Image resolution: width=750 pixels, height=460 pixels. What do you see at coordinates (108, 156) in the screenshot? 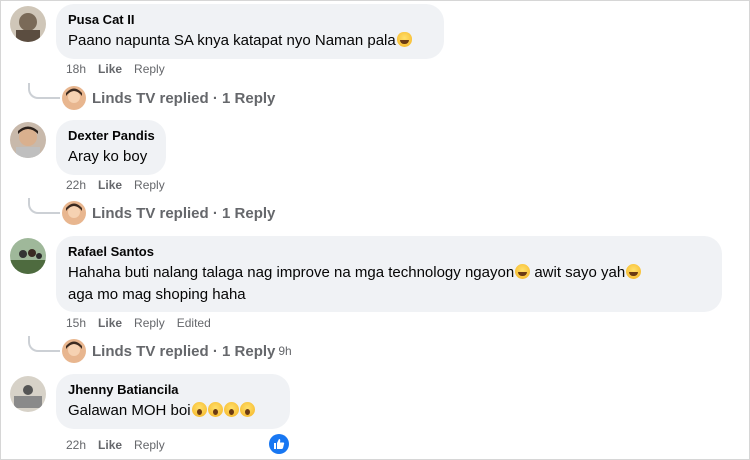
I see `comment-text: Aray ko boy` at bounding box center [108, 156].